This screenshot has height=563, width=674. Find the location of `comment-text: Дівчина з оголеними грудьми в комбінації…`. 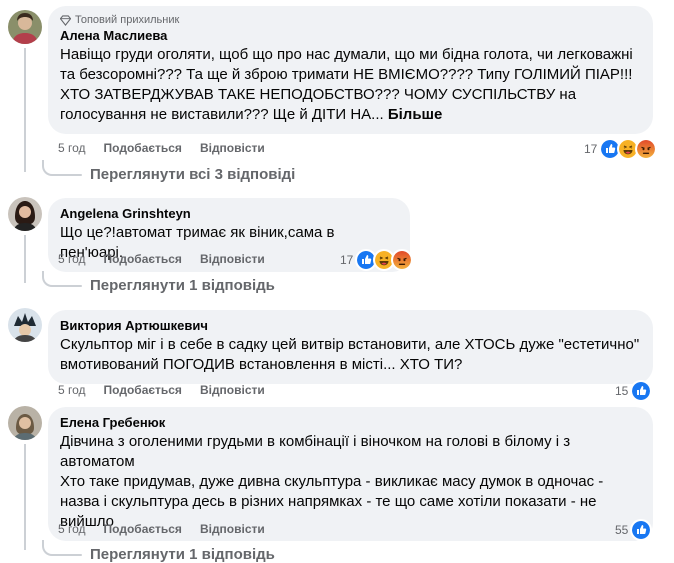

comment-text: Дівчина з оголеними грудьми в комбінації… is located at coordinates (332, 481).